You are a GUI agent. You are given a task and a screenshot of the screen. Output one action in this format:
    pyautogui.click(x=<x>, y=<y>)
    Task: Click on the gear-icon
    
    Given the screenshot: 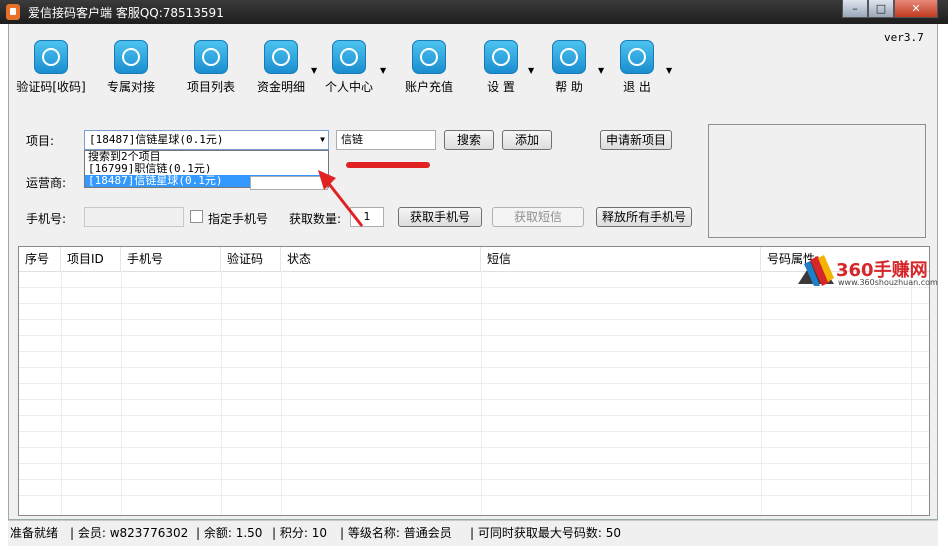 What is the action you would take?
    pyautogui.click(x=501, y=57)
    